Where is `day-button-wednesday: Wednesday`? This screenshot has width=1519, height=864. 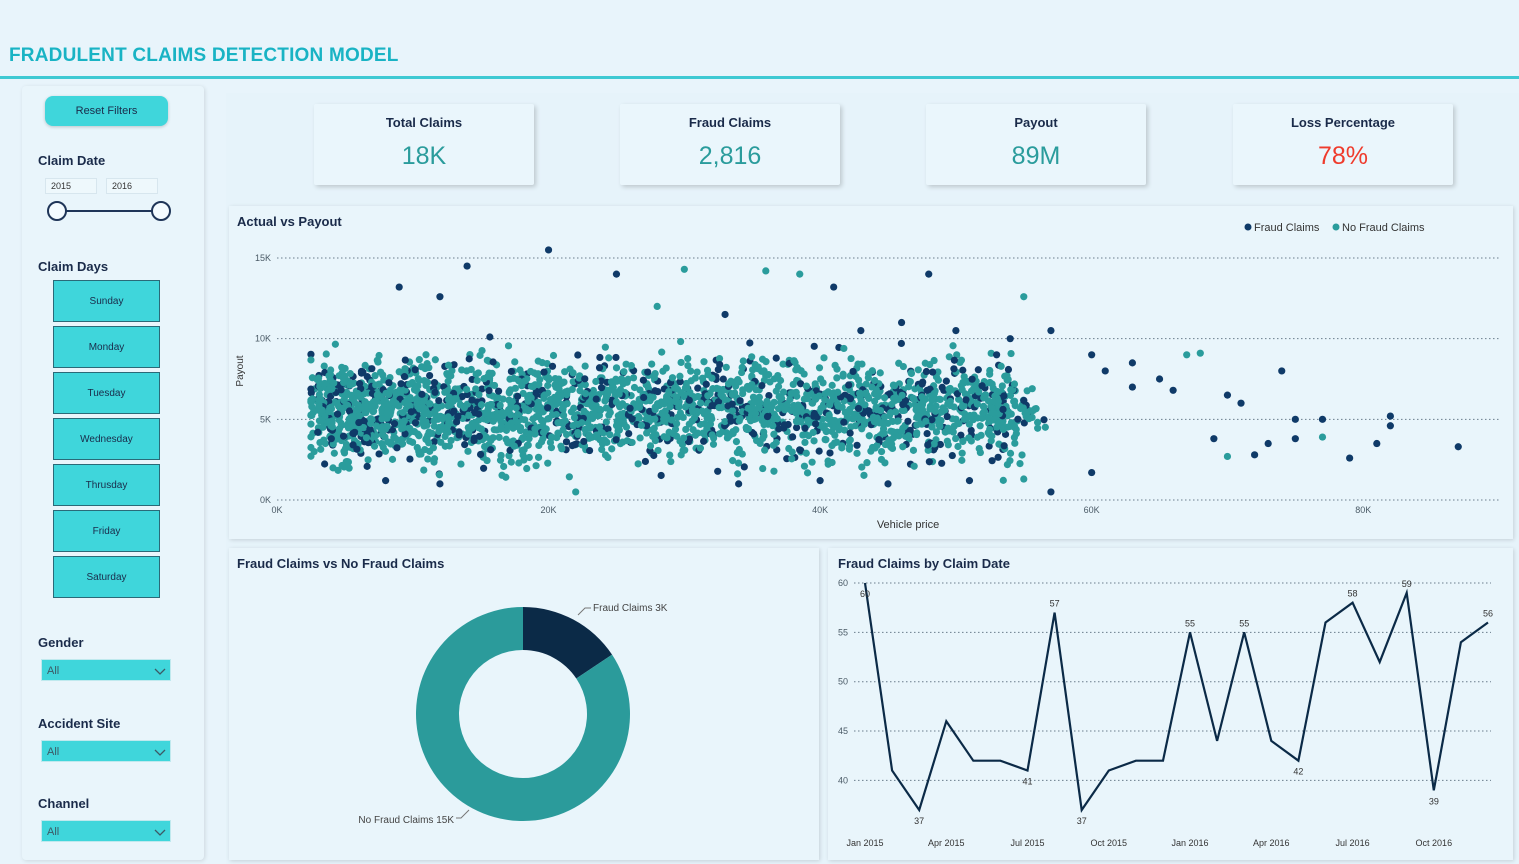
day-button-wednesday: Wednesday is located at coordinates (106, 439).